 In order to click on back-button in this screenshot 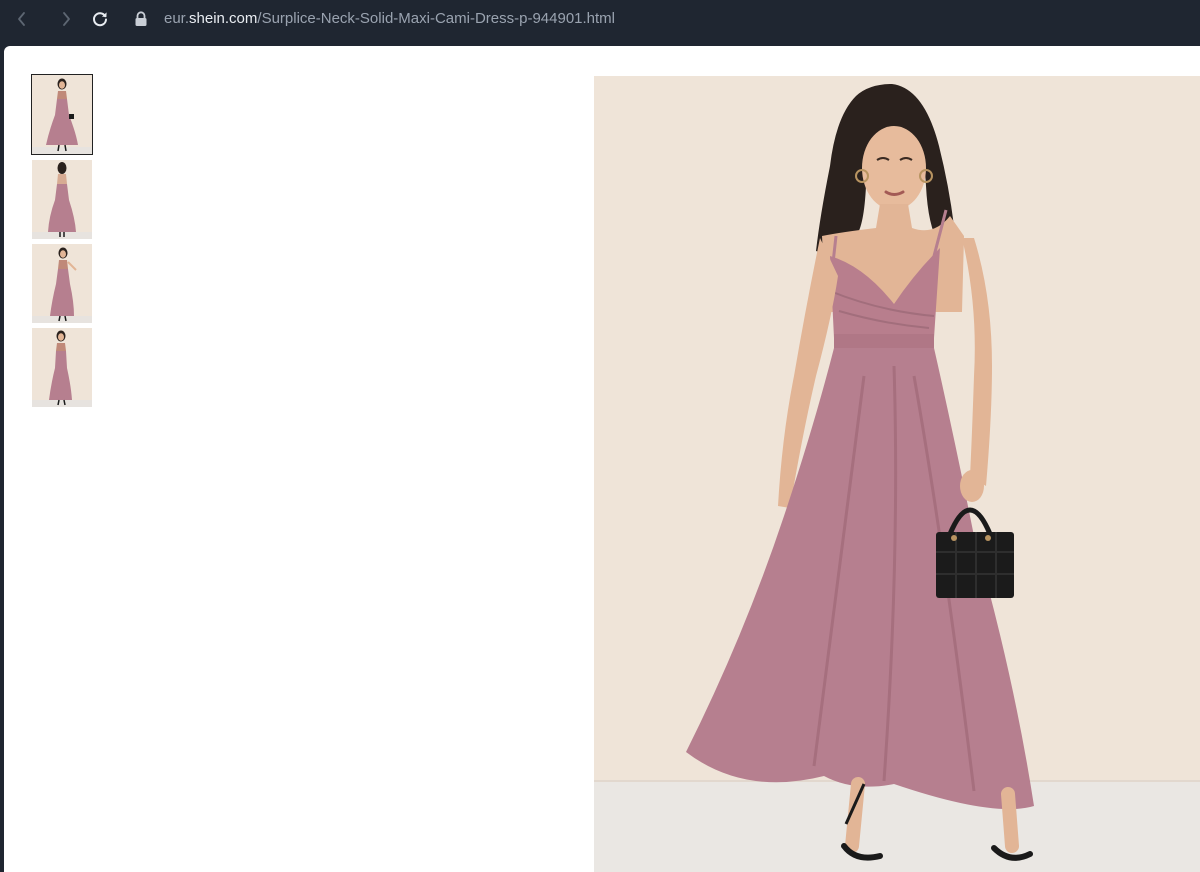, I will do `click(22, 19)`.